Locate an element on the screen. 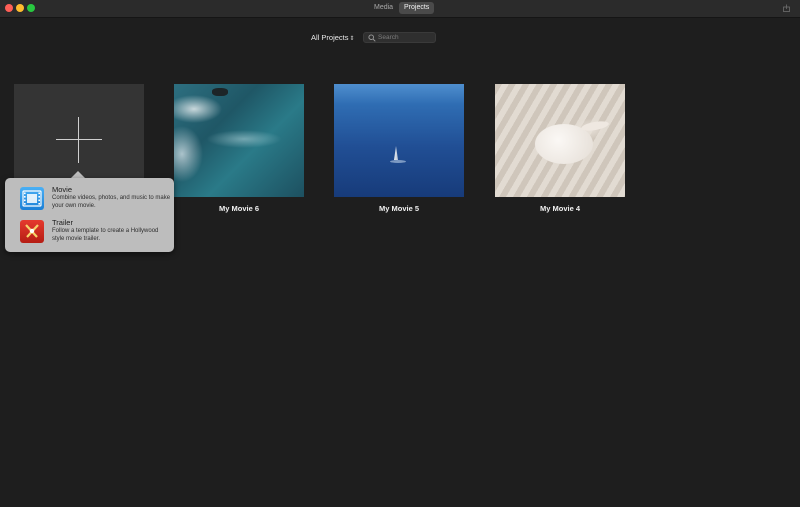  popover-arrow is located at coordinates (78, 174).